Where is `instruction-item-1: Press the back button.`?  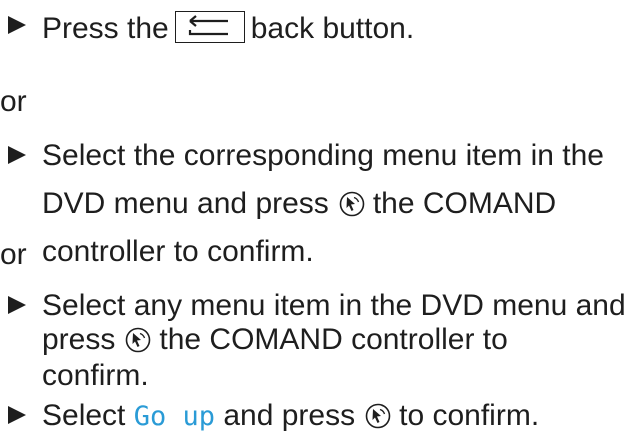 instruction-item-1: Press the back button. is located at coordinates (228, 27).